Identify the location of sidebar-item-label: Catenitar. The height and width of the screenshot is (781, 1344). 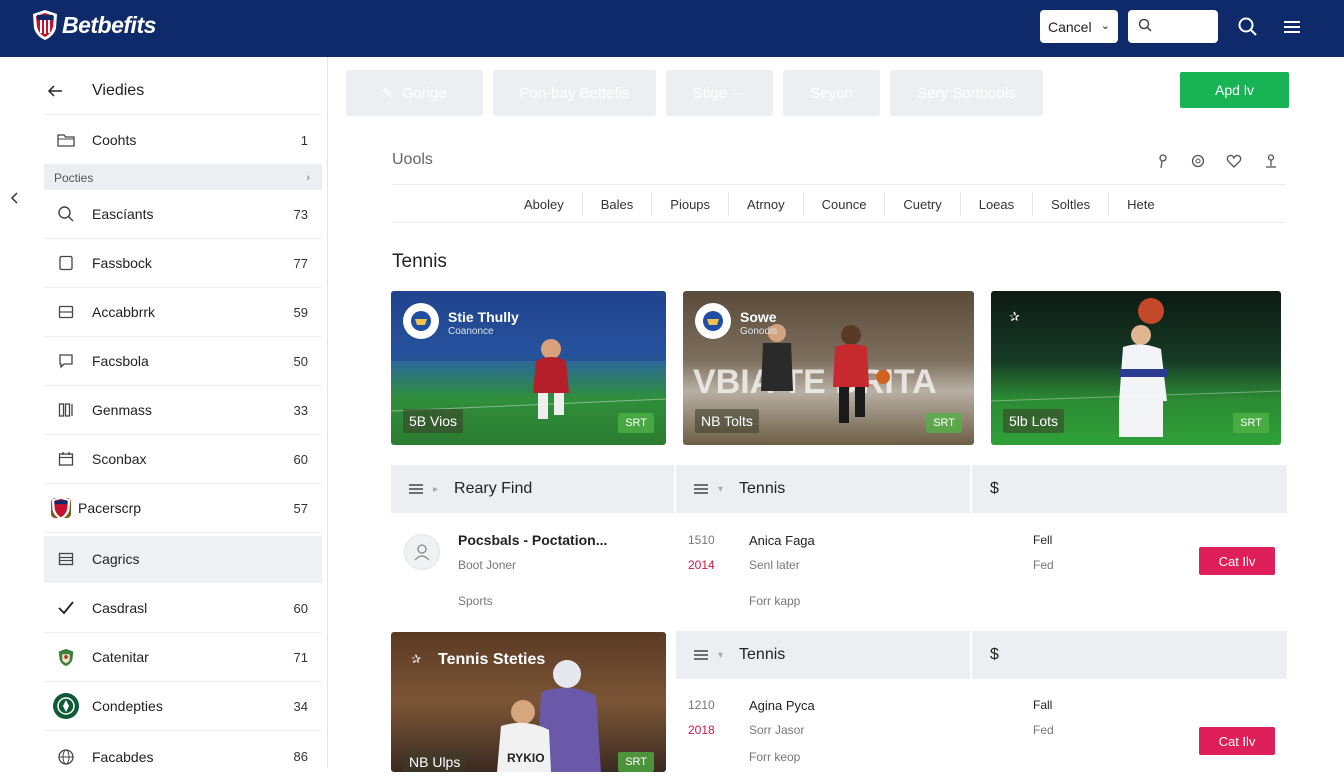
(120, 657).